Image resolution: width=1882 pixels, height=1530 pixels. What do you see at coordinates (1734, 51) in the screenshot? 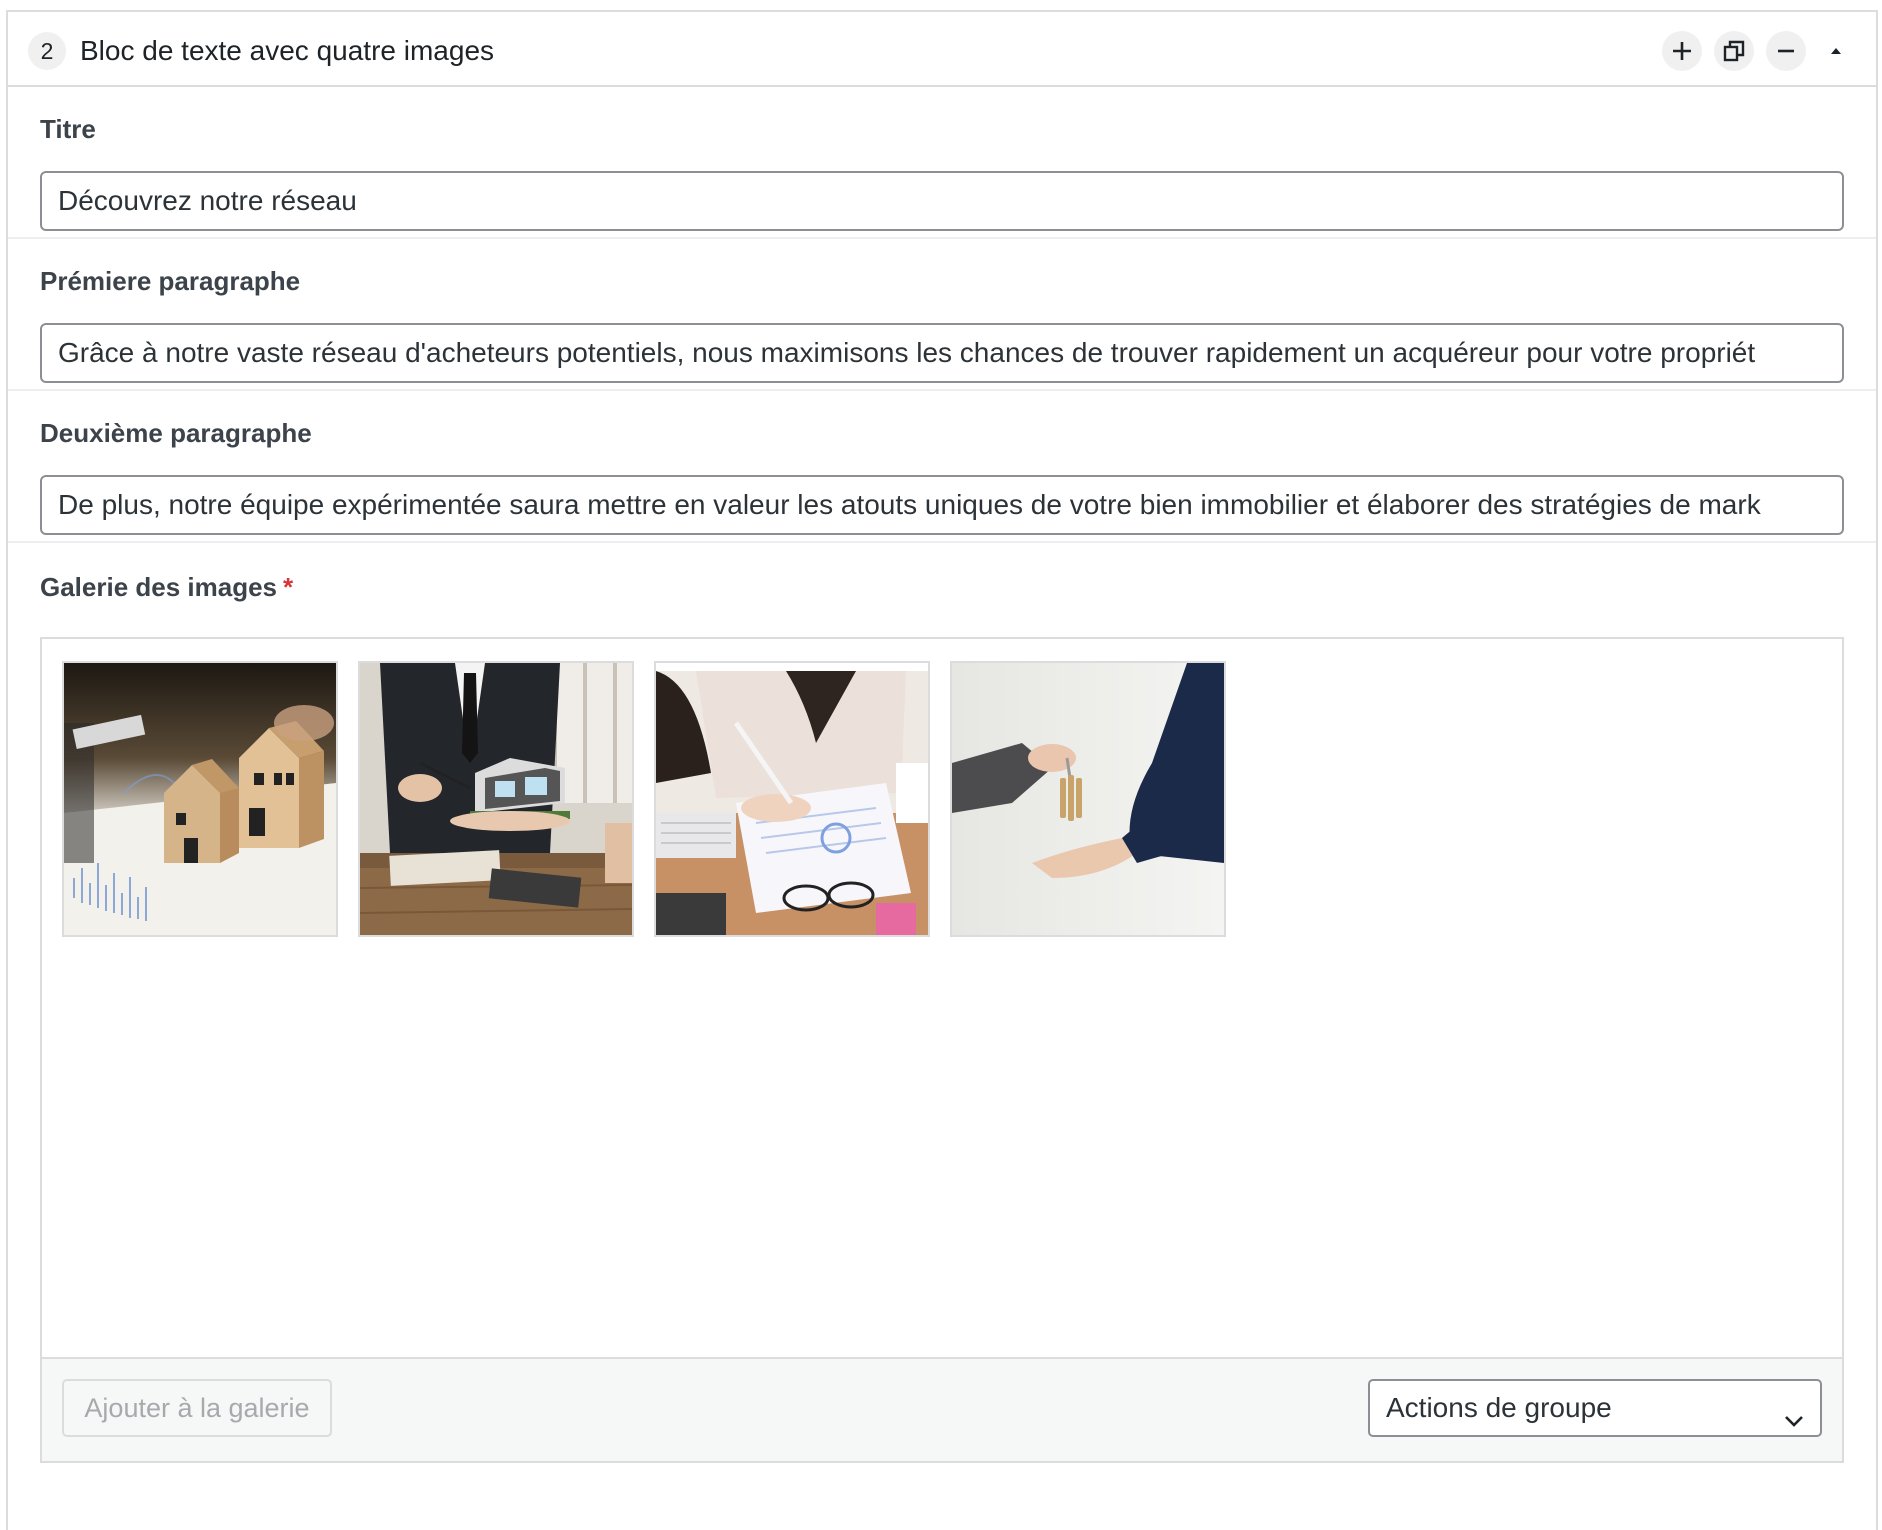
I see `duplicate-icon` at bounding box center [1734, 51].